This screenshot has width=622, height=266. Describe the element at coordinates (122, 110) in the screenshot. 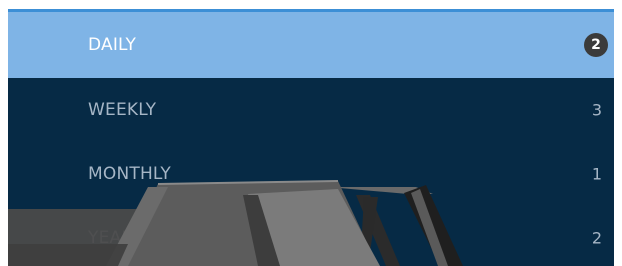

I see `menu-item-label: WEEKLY` at that location.